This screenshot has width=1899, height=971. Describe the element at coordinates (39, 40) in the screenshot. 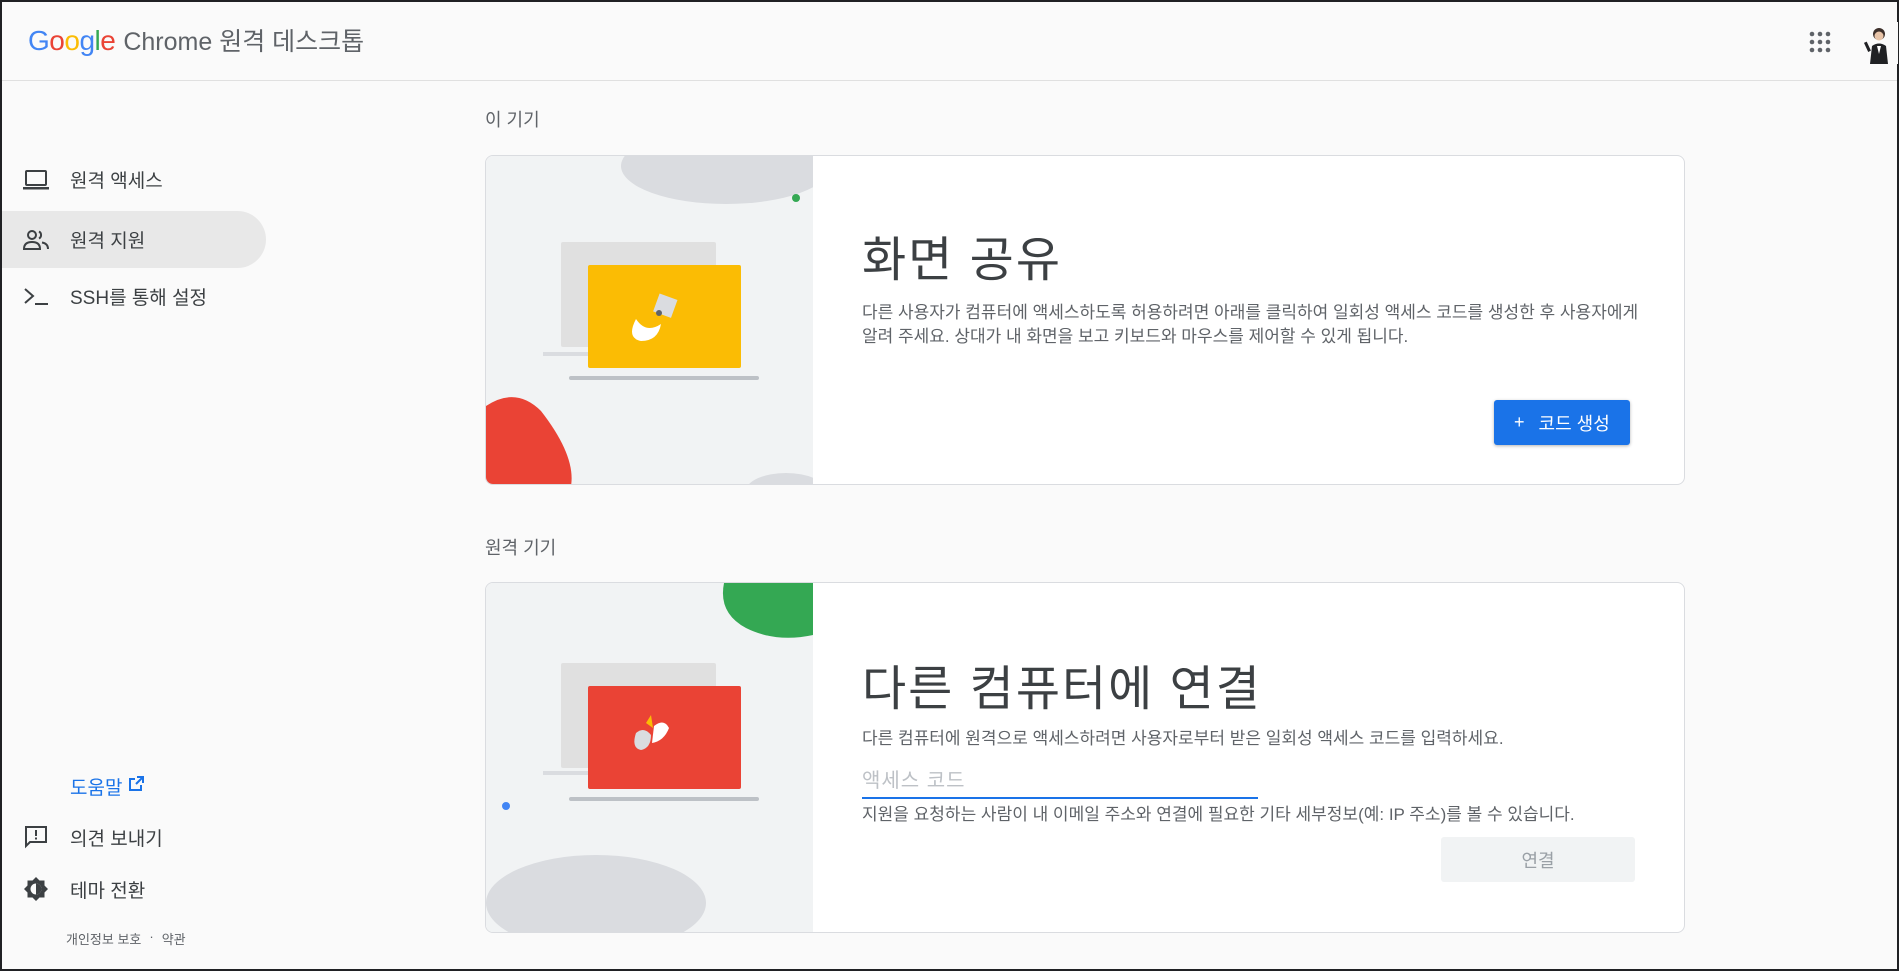

I see `logo-letter: G` at that location.